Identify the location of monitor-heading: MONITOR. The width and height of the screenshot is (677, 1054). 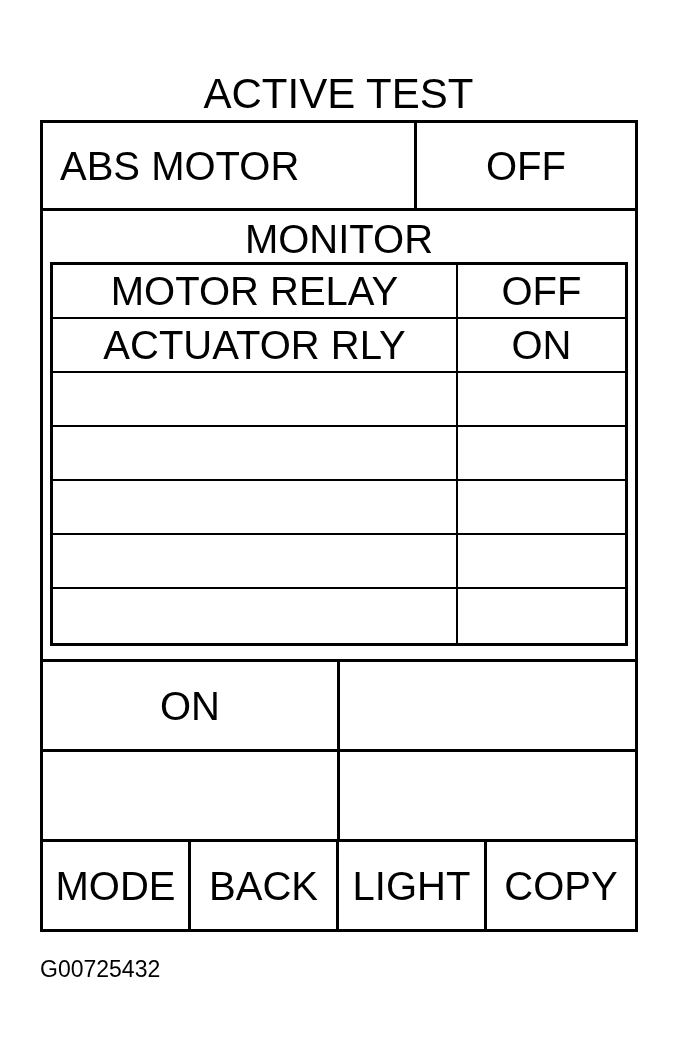
(339, 239).